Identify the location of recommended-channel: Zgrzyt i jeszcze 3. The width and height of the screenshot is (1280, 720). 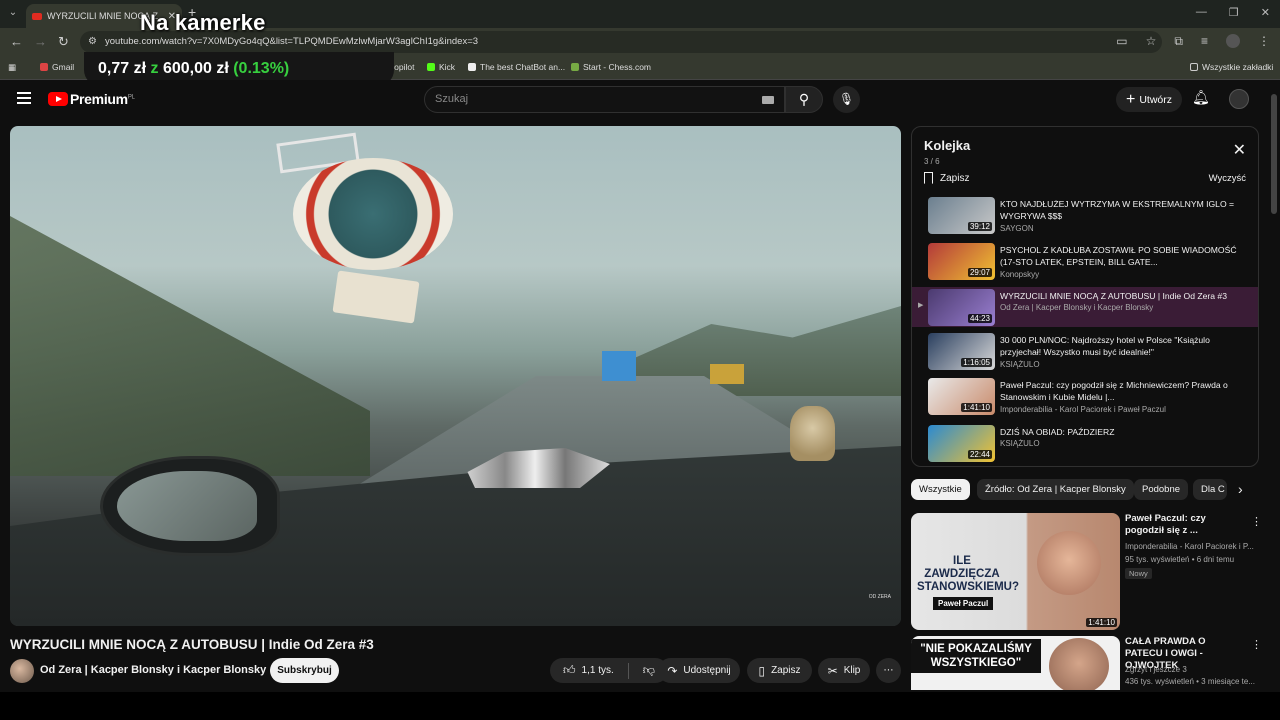
(1191, 669).